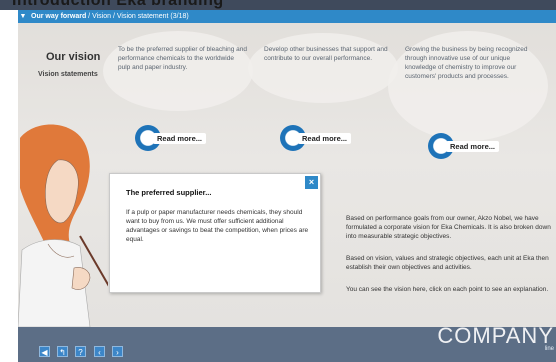 The width and height of the screenshot is (556, 362). Describe the element at coordinates (23, 16) in the screenshot. I see `chevron-down-icon: ▼` at that location.